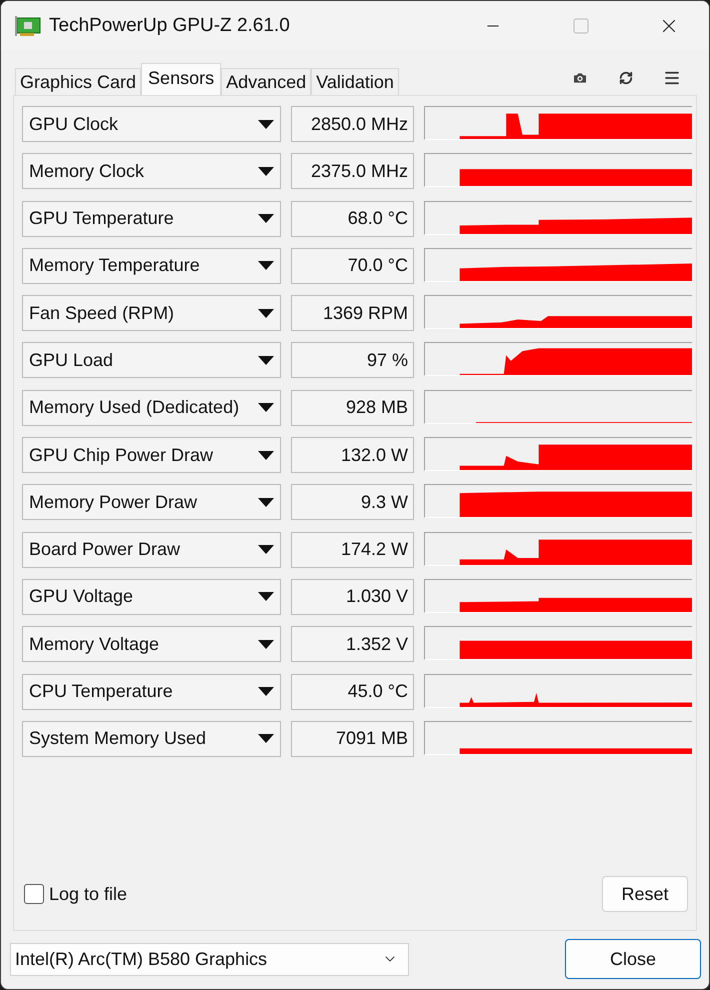 The image size is (710, 990). Describe the element at coordinates (151, 313) in the screenshot. I see `sensor-dropdown: Fan Speed (RPM)` at that location.